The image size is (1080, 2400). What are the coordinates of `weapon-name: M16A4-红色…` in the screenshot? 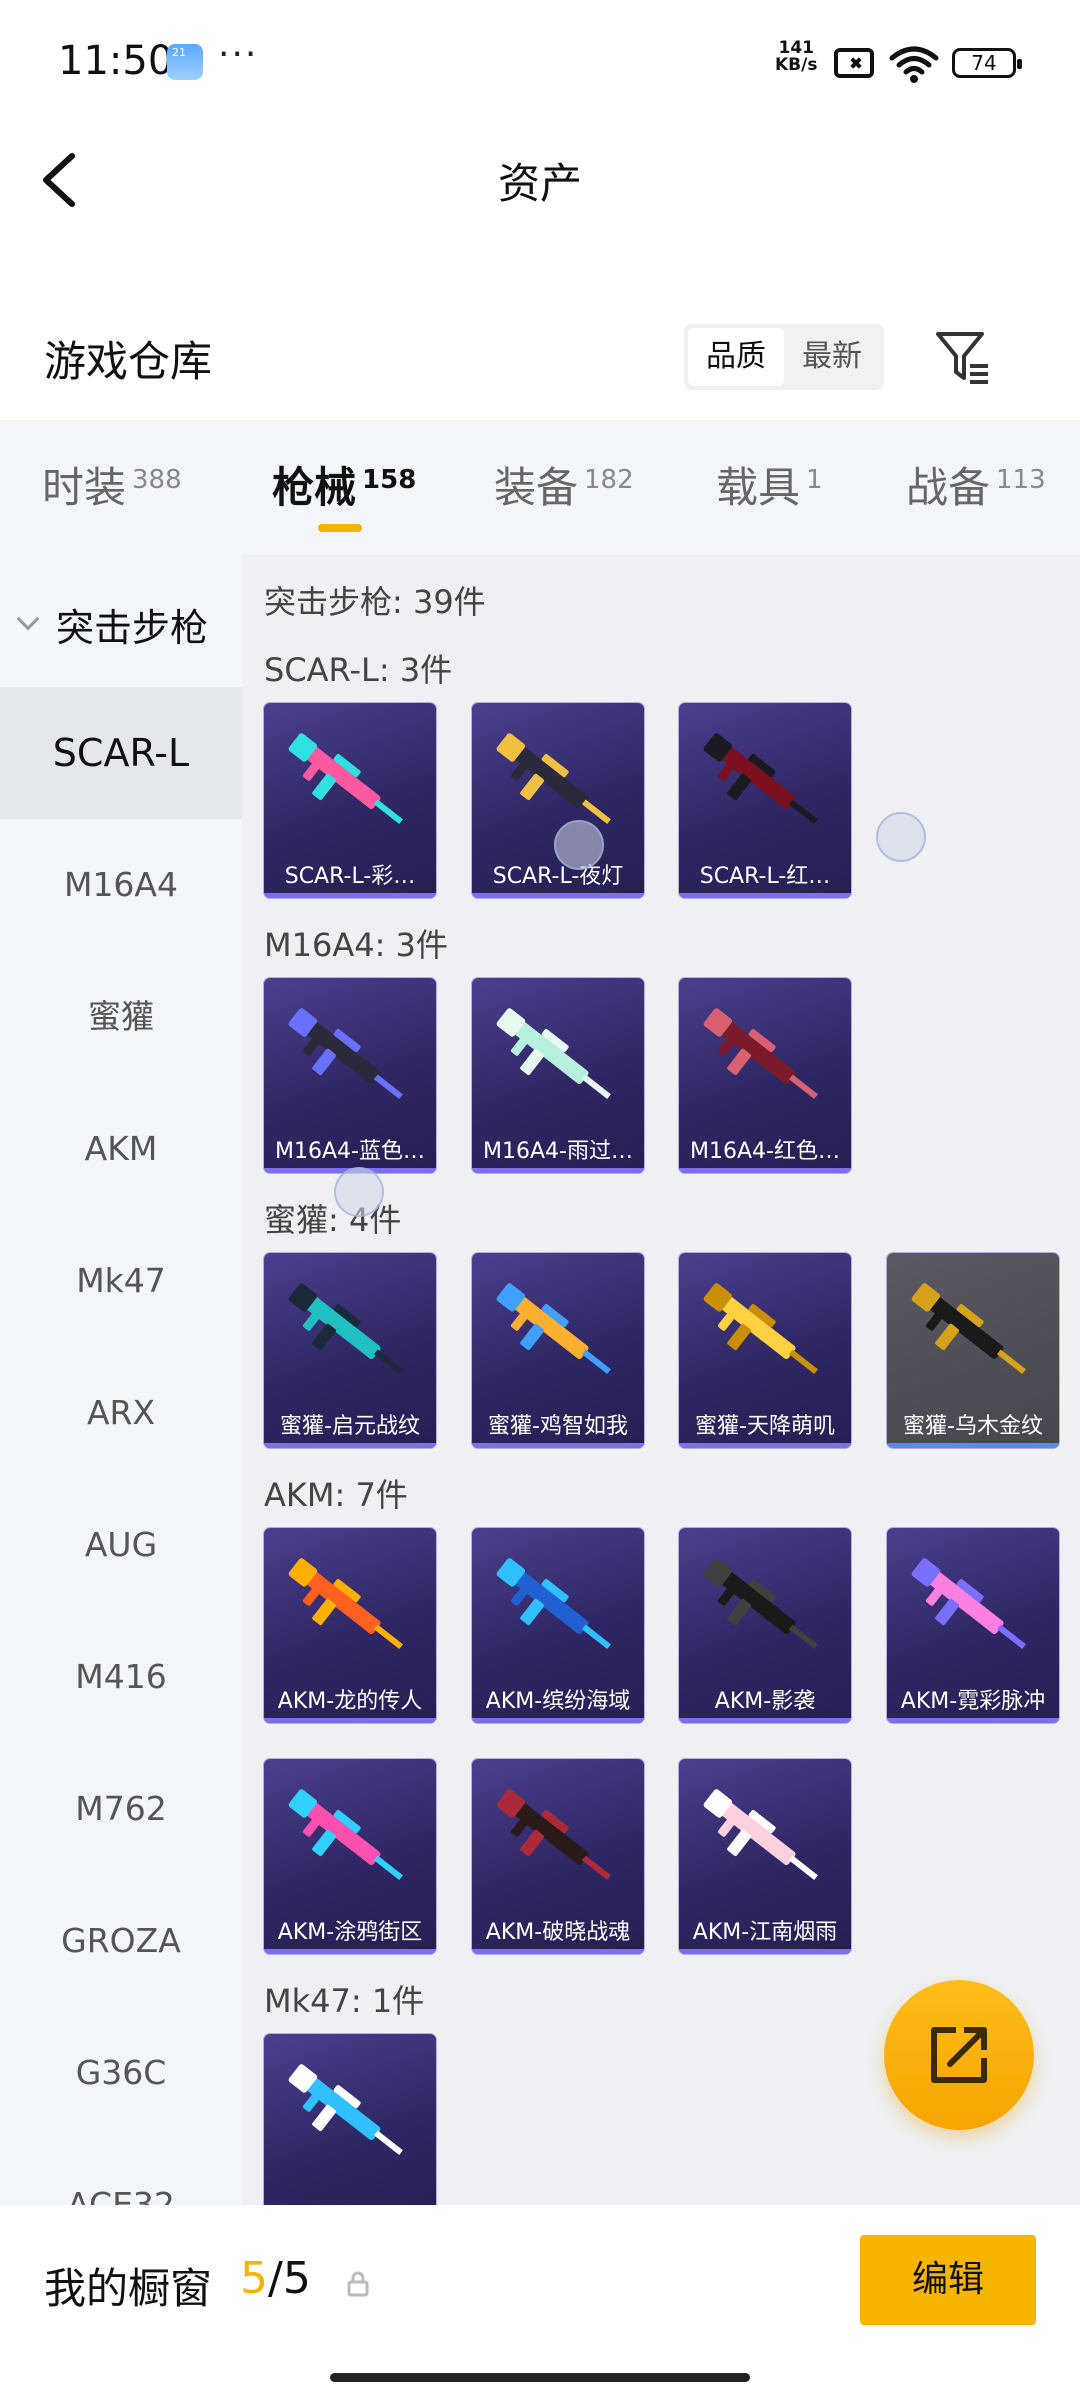 It's located at (765, 1151).